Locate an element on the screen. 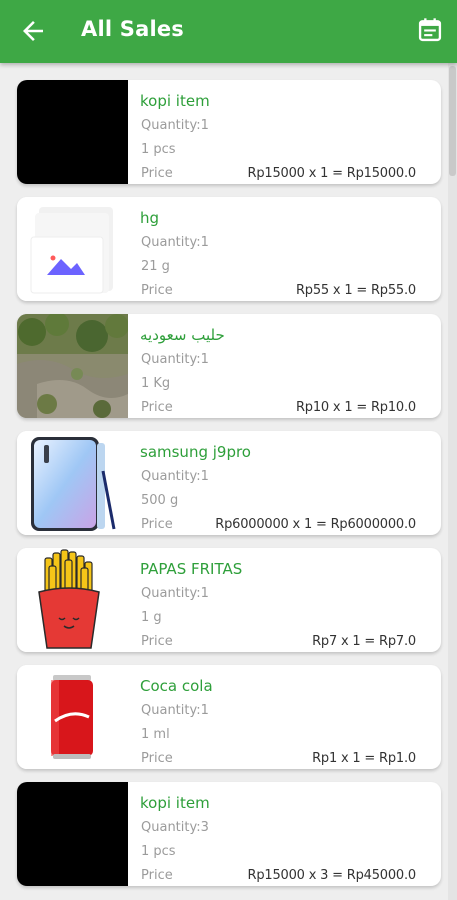 This screenshot has width=457, height=900. arrow-left-icon is located at coordinates (33, 31).